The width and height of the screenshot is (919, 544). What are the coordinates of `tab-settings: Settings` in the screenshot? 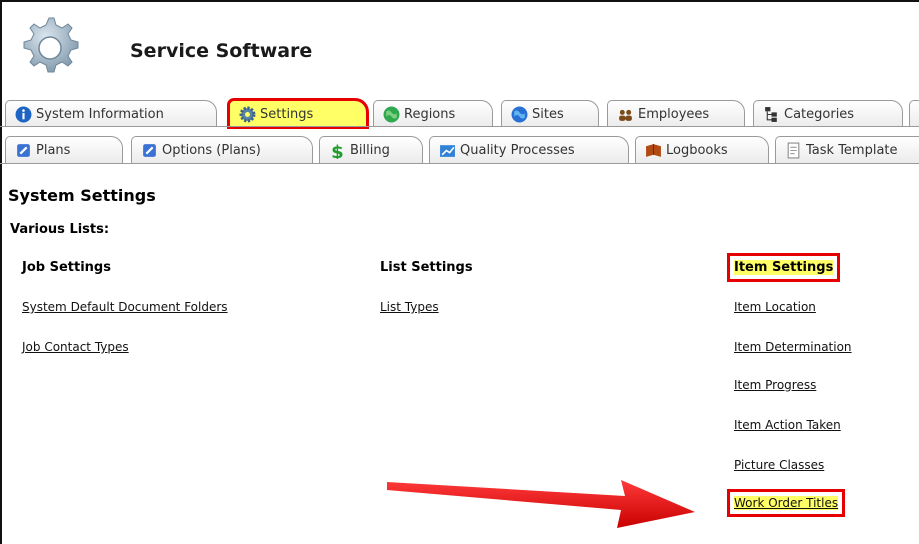 It's located at (298, 113).